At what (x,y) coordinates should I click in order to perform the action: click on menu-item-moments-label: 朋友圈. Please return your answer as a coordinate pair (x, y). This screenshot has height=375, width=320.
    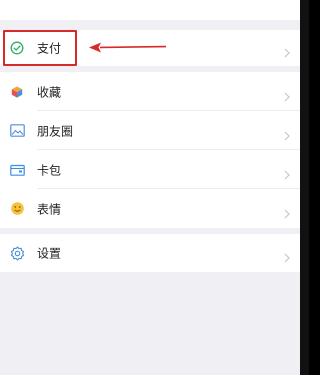
    Looking at the image, I should click on (55, 131).